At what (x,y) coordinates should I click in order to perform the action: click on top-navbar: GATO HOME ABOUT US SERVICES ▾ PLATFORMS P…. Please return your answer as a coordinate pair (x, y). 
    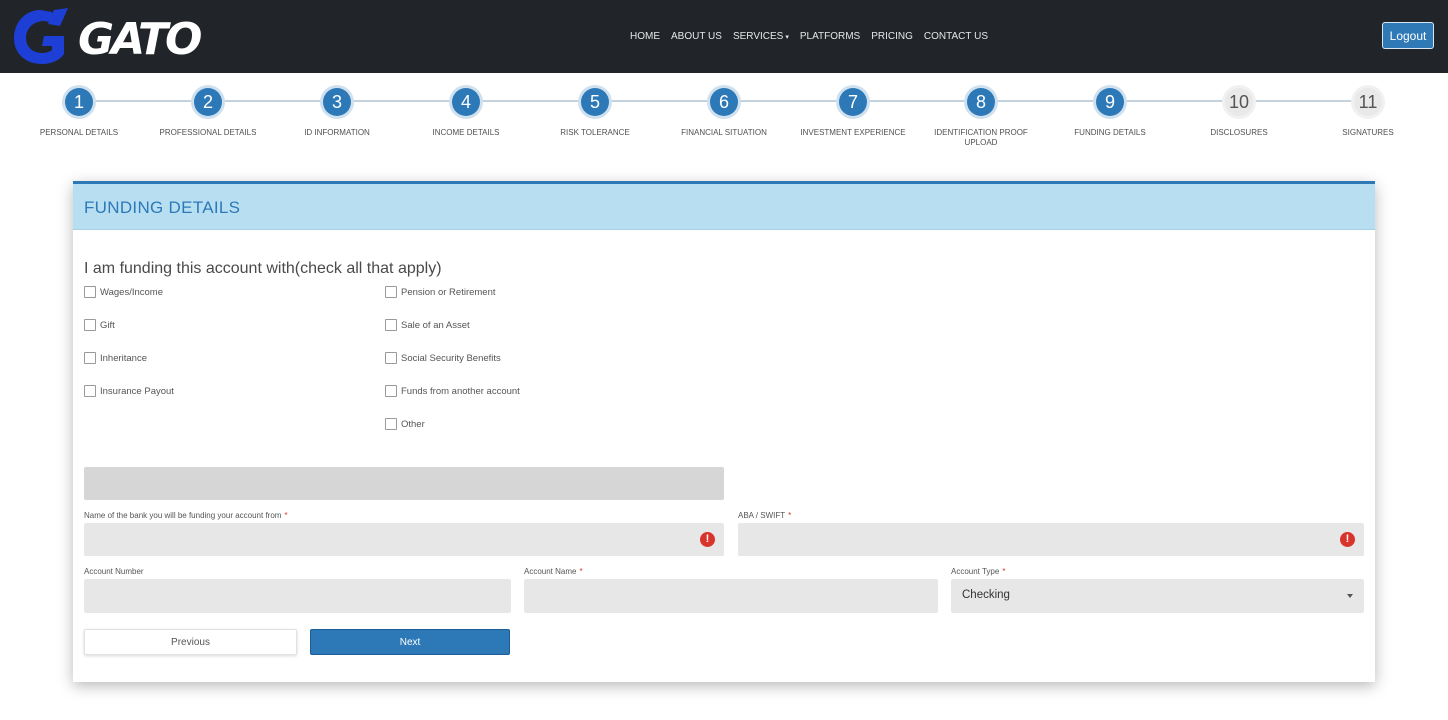
    Looking at the image, I should click on (724, 36).